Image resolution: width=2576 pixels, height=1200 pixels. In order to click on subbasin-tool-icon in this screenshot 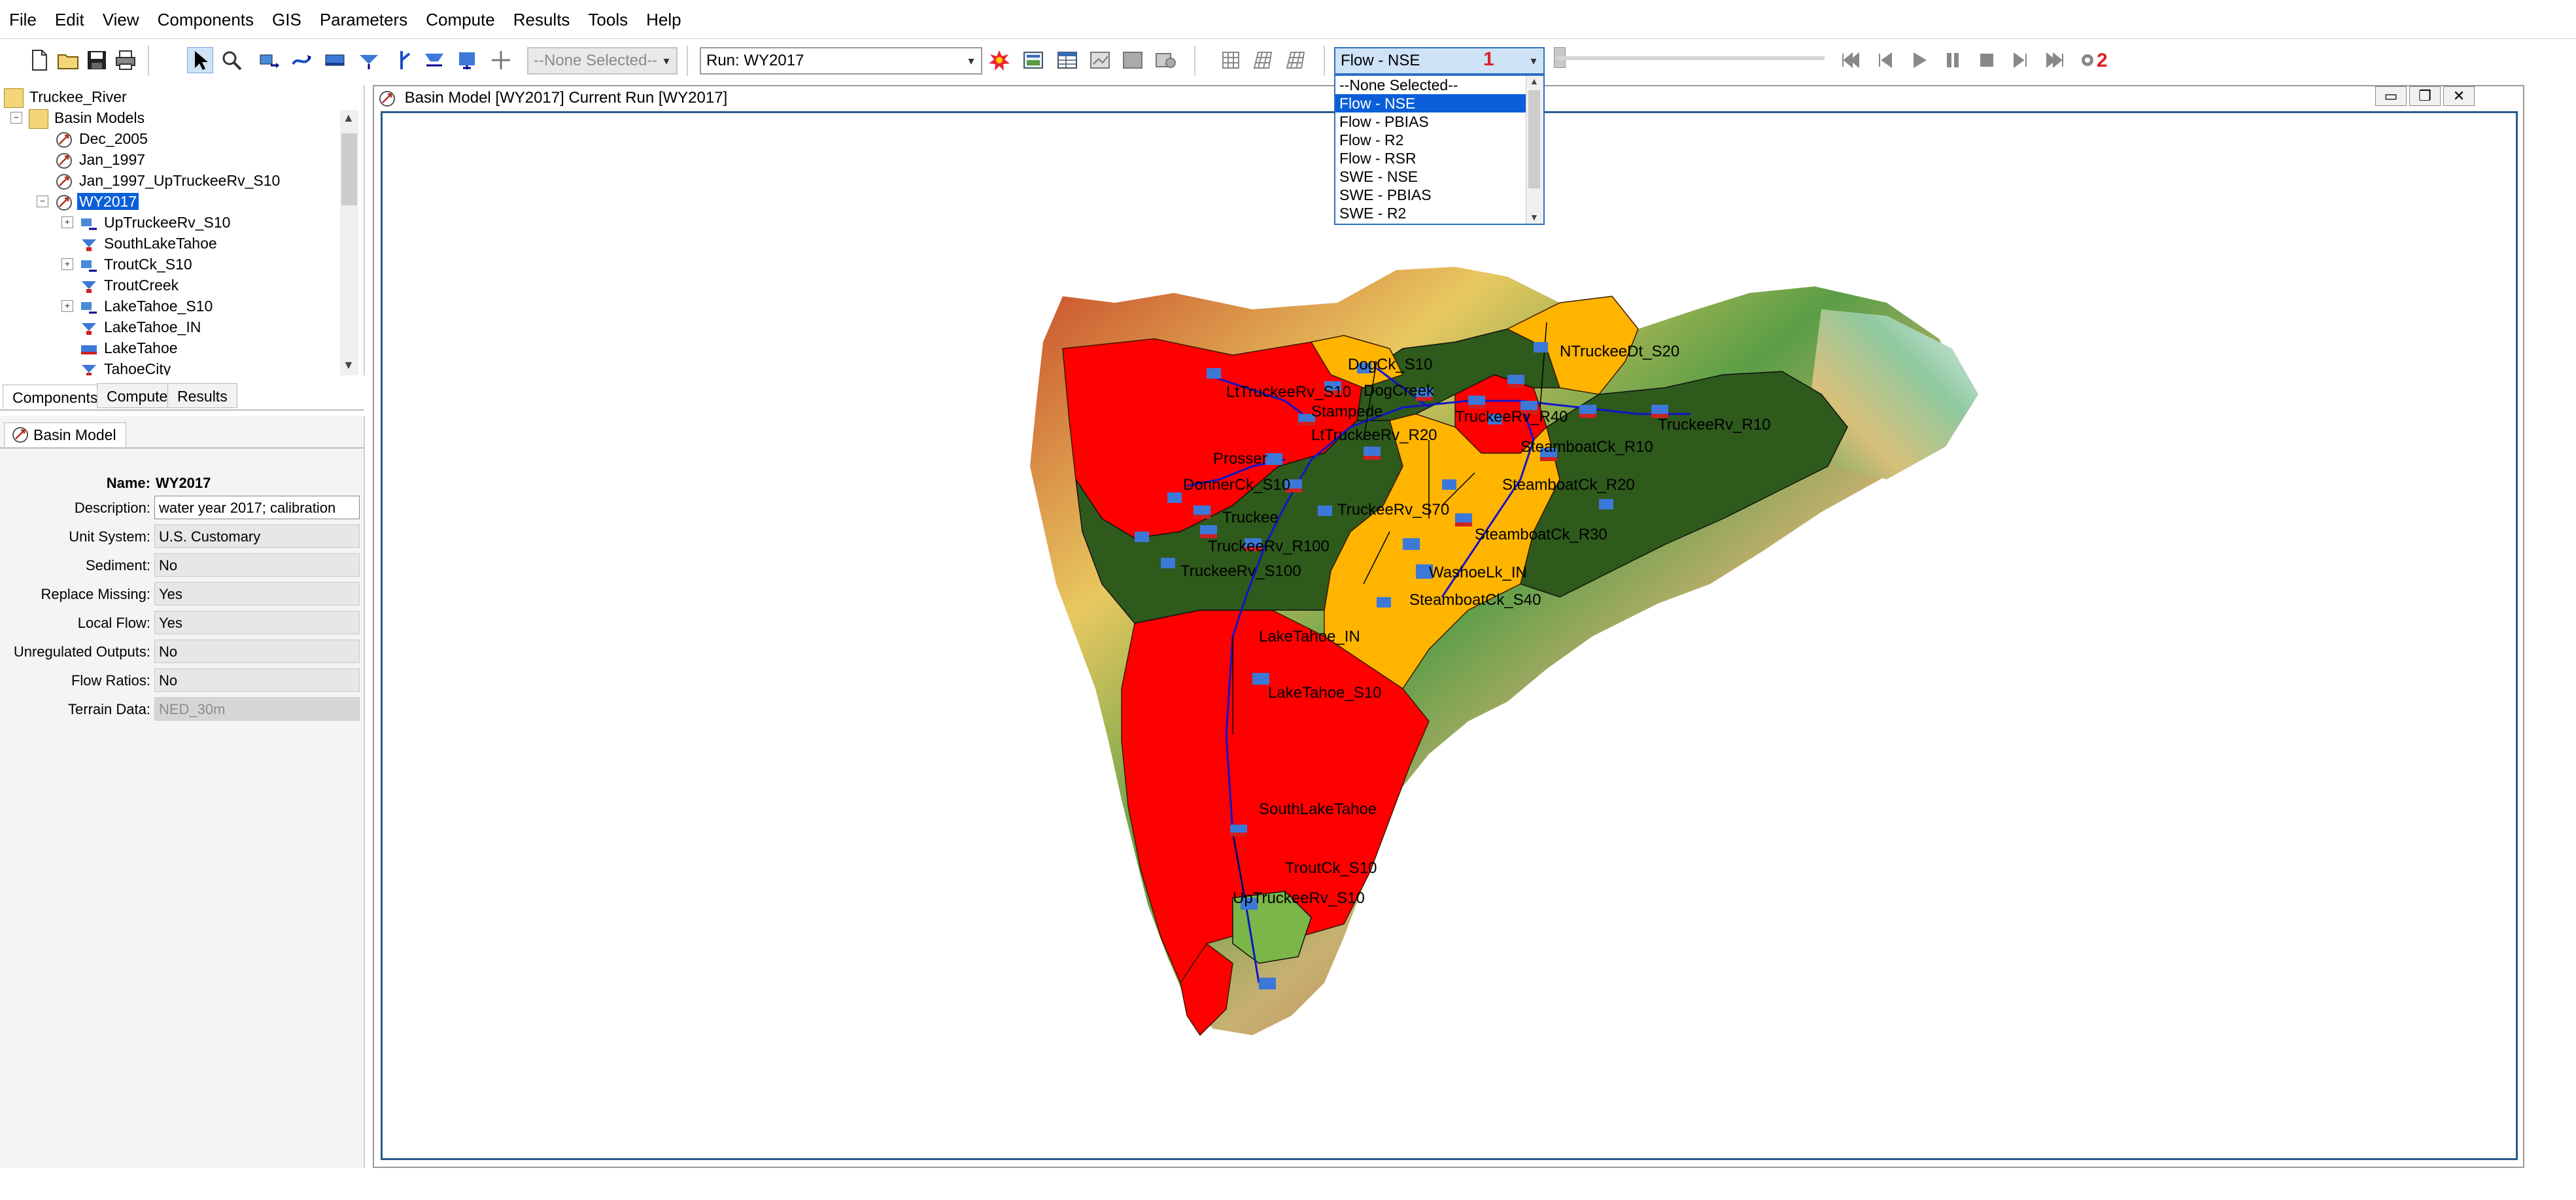, I will do `click(270, 60)`.